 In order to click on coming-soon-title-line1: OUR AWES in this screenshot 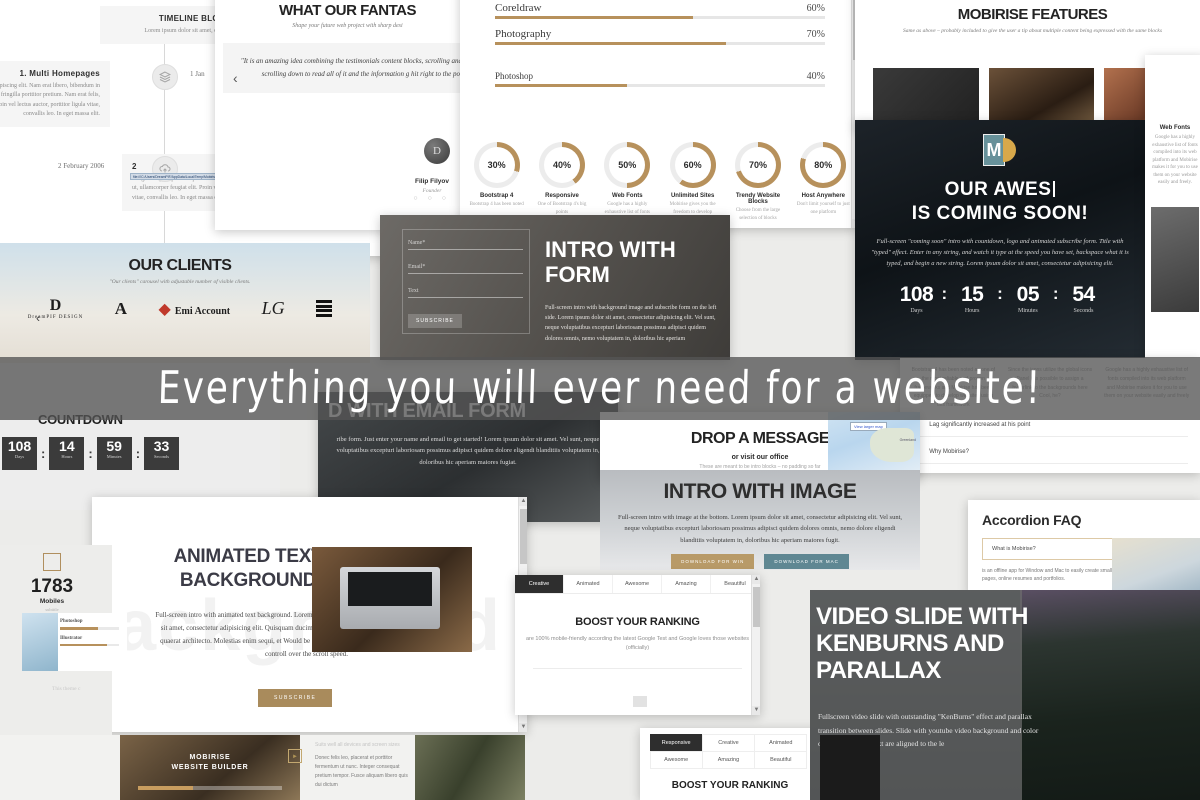, I will do `click(998, 189)`.